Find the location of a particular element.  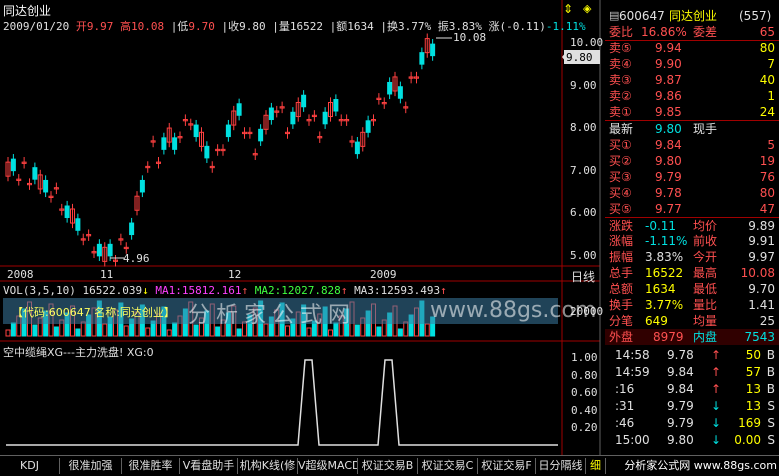

change-pct: -1.11% is located at coordinates (565, 26).